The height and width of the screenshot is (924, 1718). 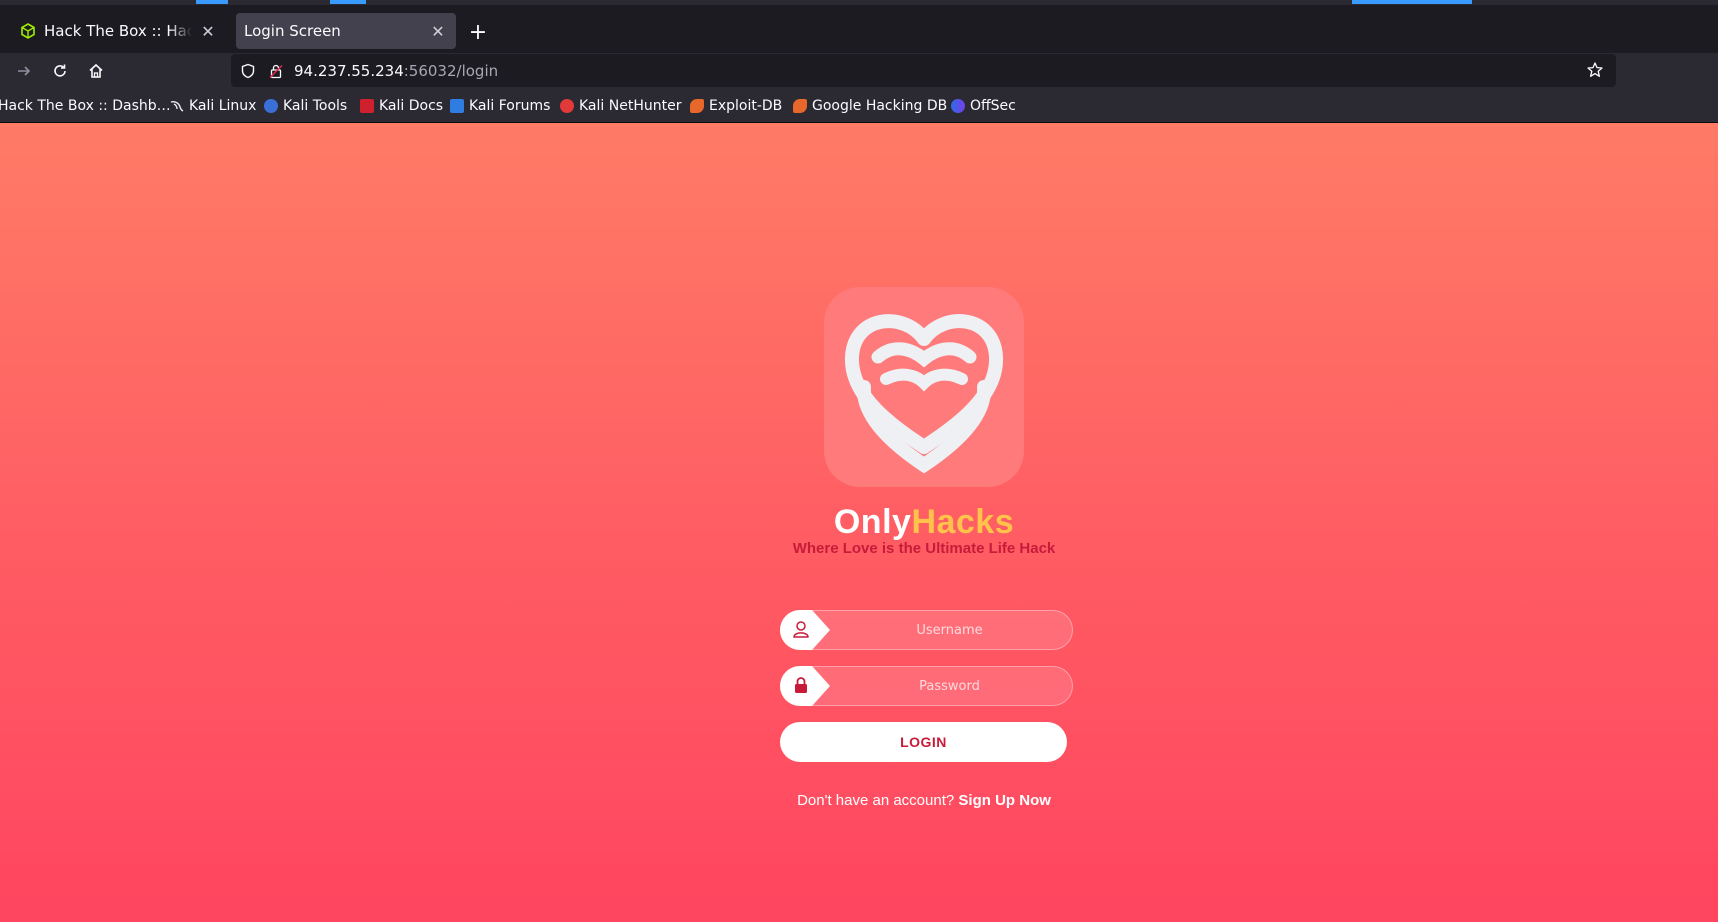 I want to click on kali-dragon-icon, so click(x=177, y=106).